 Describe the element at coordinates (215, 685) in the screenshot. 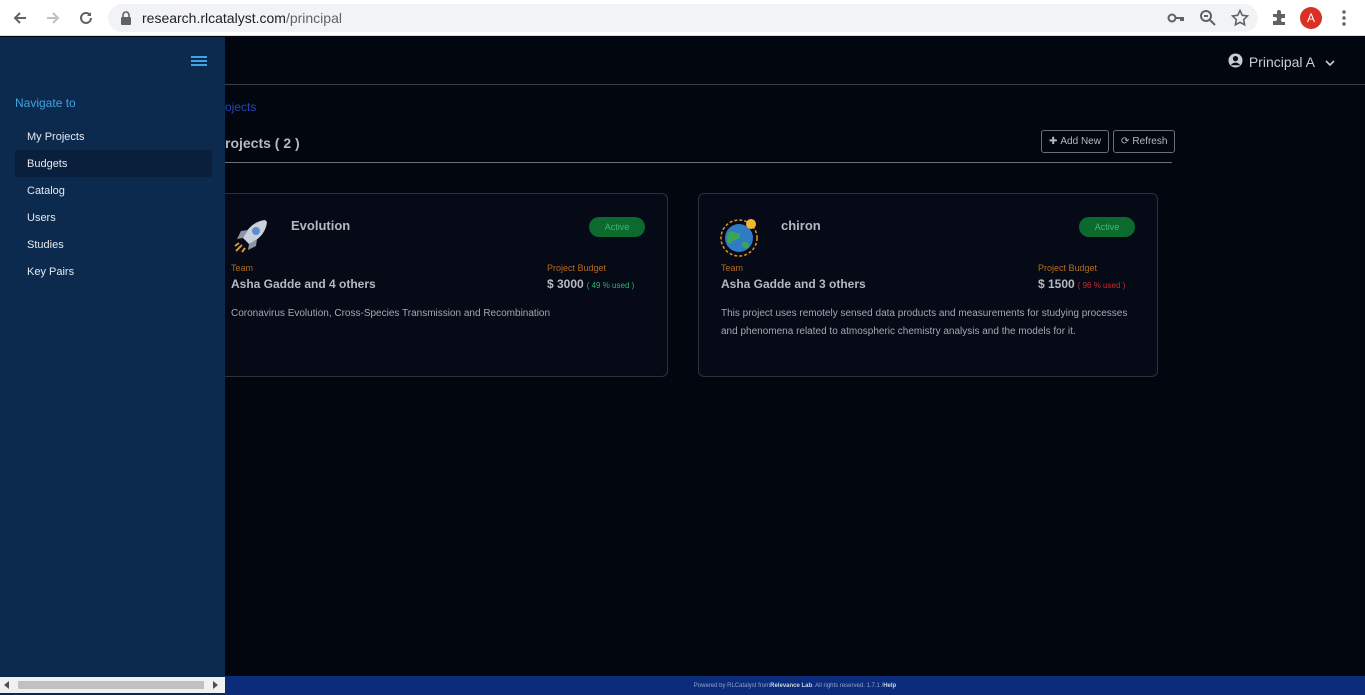

I see `scroll-right-icon` at that location.